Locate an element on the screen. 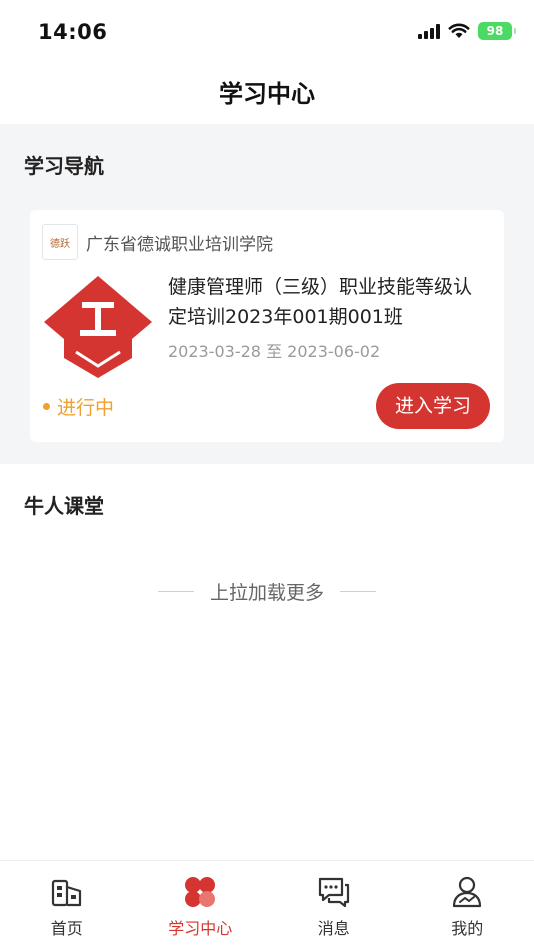 This screenshot has height=950, width=534. wifi-icon is located at coordinates (459, 30).